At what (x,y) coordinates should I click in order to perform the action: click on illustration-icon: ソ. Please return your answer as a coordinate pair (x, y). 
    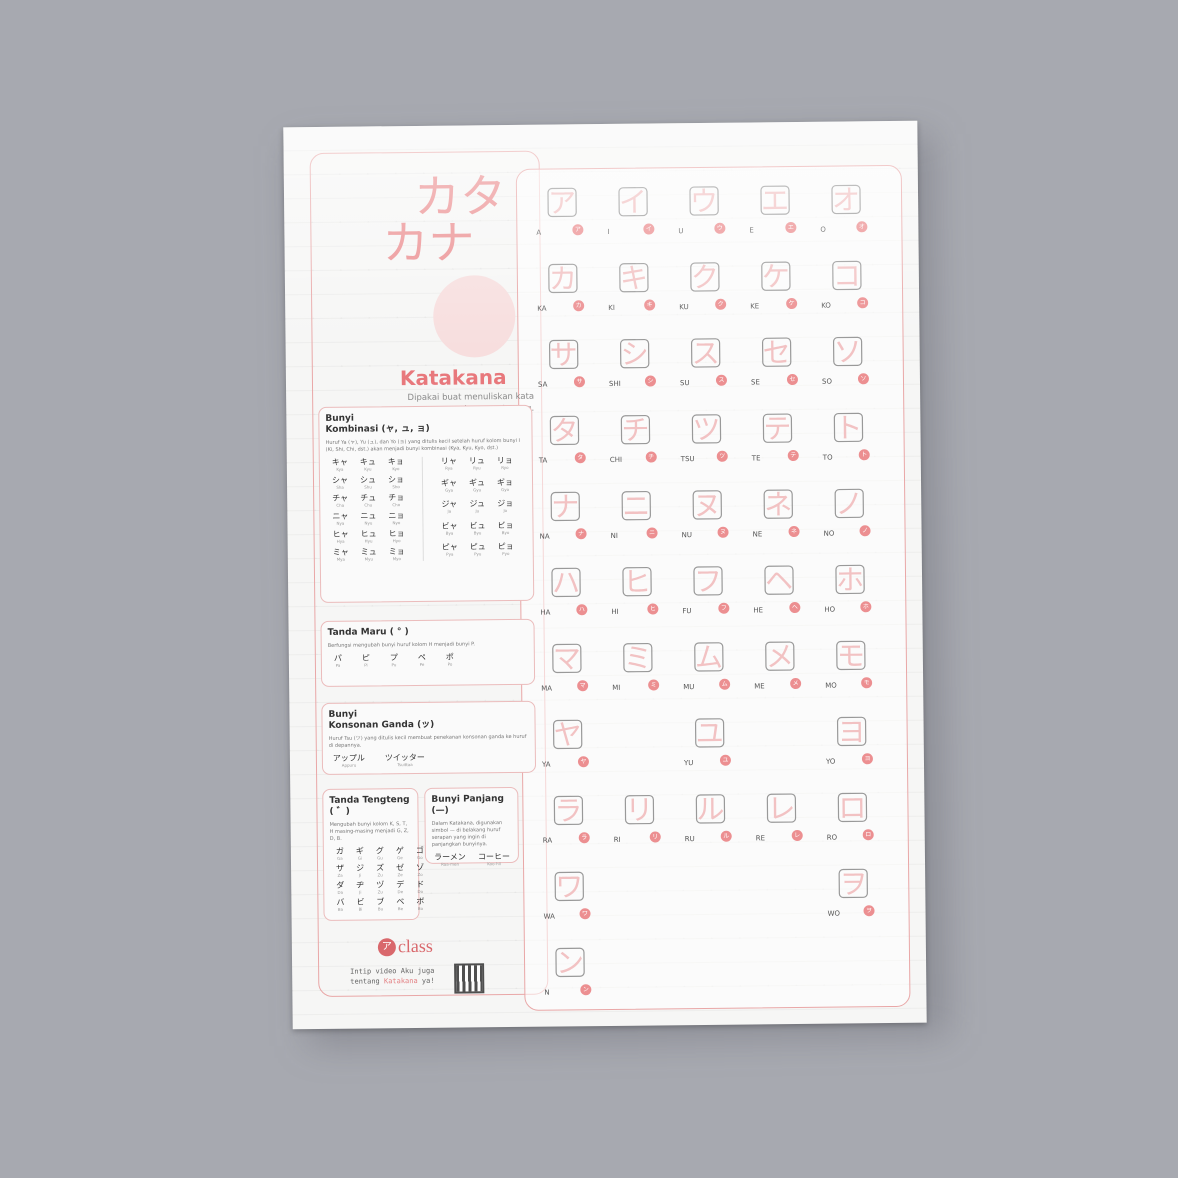
    Looking at the image, I should click on (847, 352).